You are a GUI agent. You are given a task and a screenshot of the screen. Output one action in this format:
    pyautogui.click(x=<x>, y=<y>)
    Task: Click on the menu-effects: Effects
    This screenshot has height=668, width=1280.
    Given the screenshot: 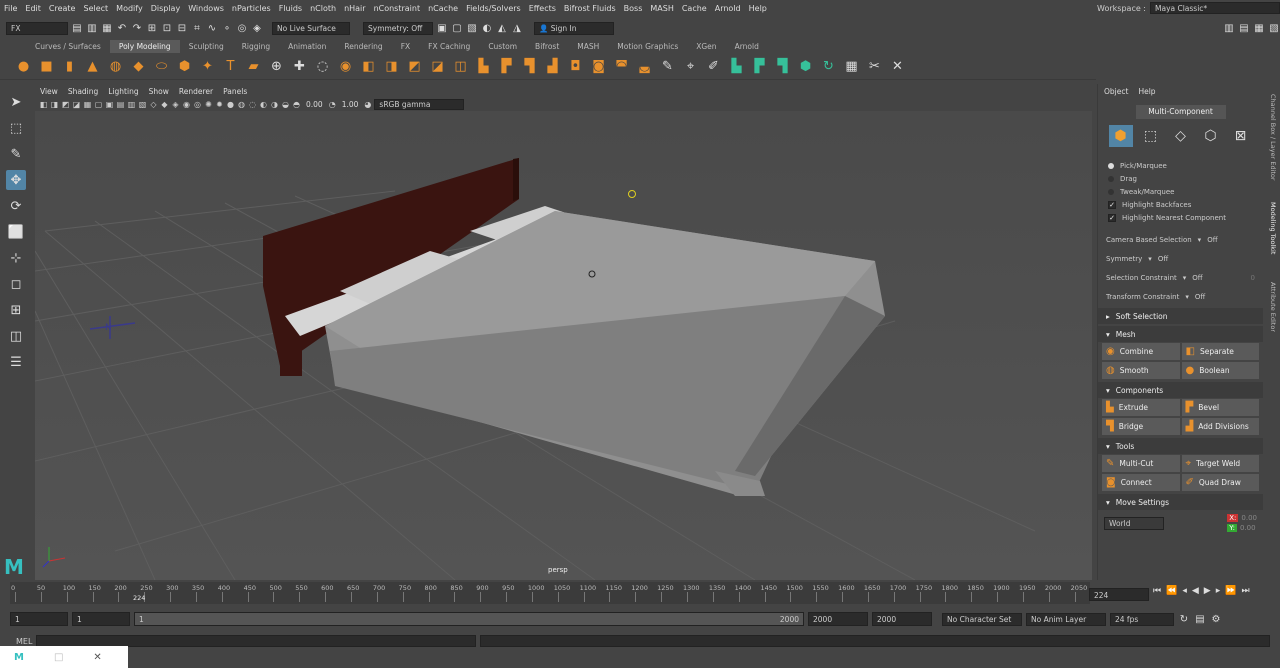 What is the action you would take?
    pyautogui.click(x=542, y=8)
    